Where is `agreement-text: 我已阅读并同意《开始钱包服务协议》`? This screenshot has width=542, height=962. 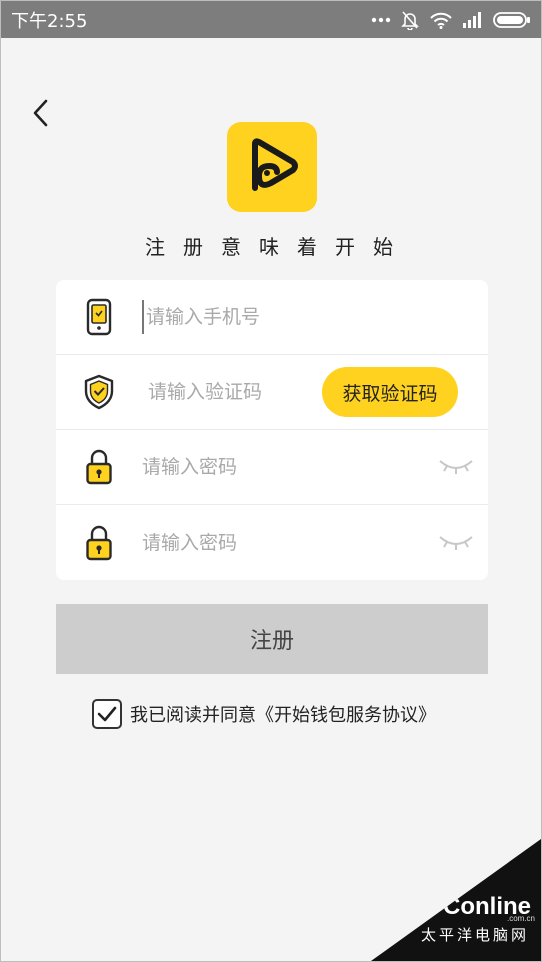 agreement-text: 我已阅读并同意《开始钱包服务协议》 is located at coordinates (283, 714).